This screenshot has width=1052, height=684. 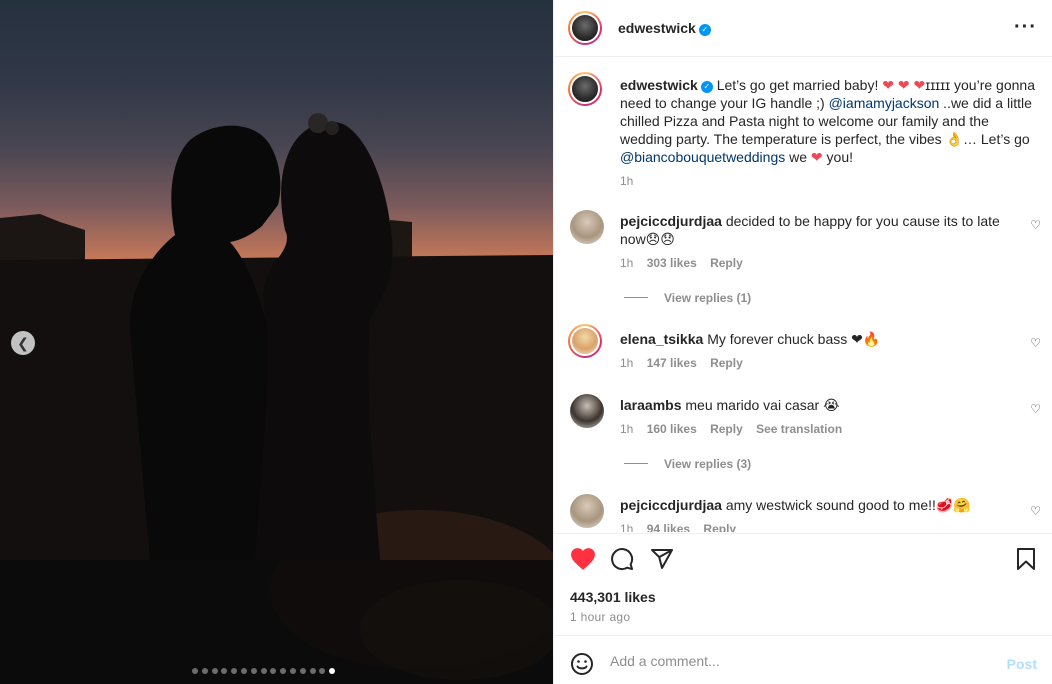 I want to click on heart-emoji: ❤, so click(x=816, y=157).